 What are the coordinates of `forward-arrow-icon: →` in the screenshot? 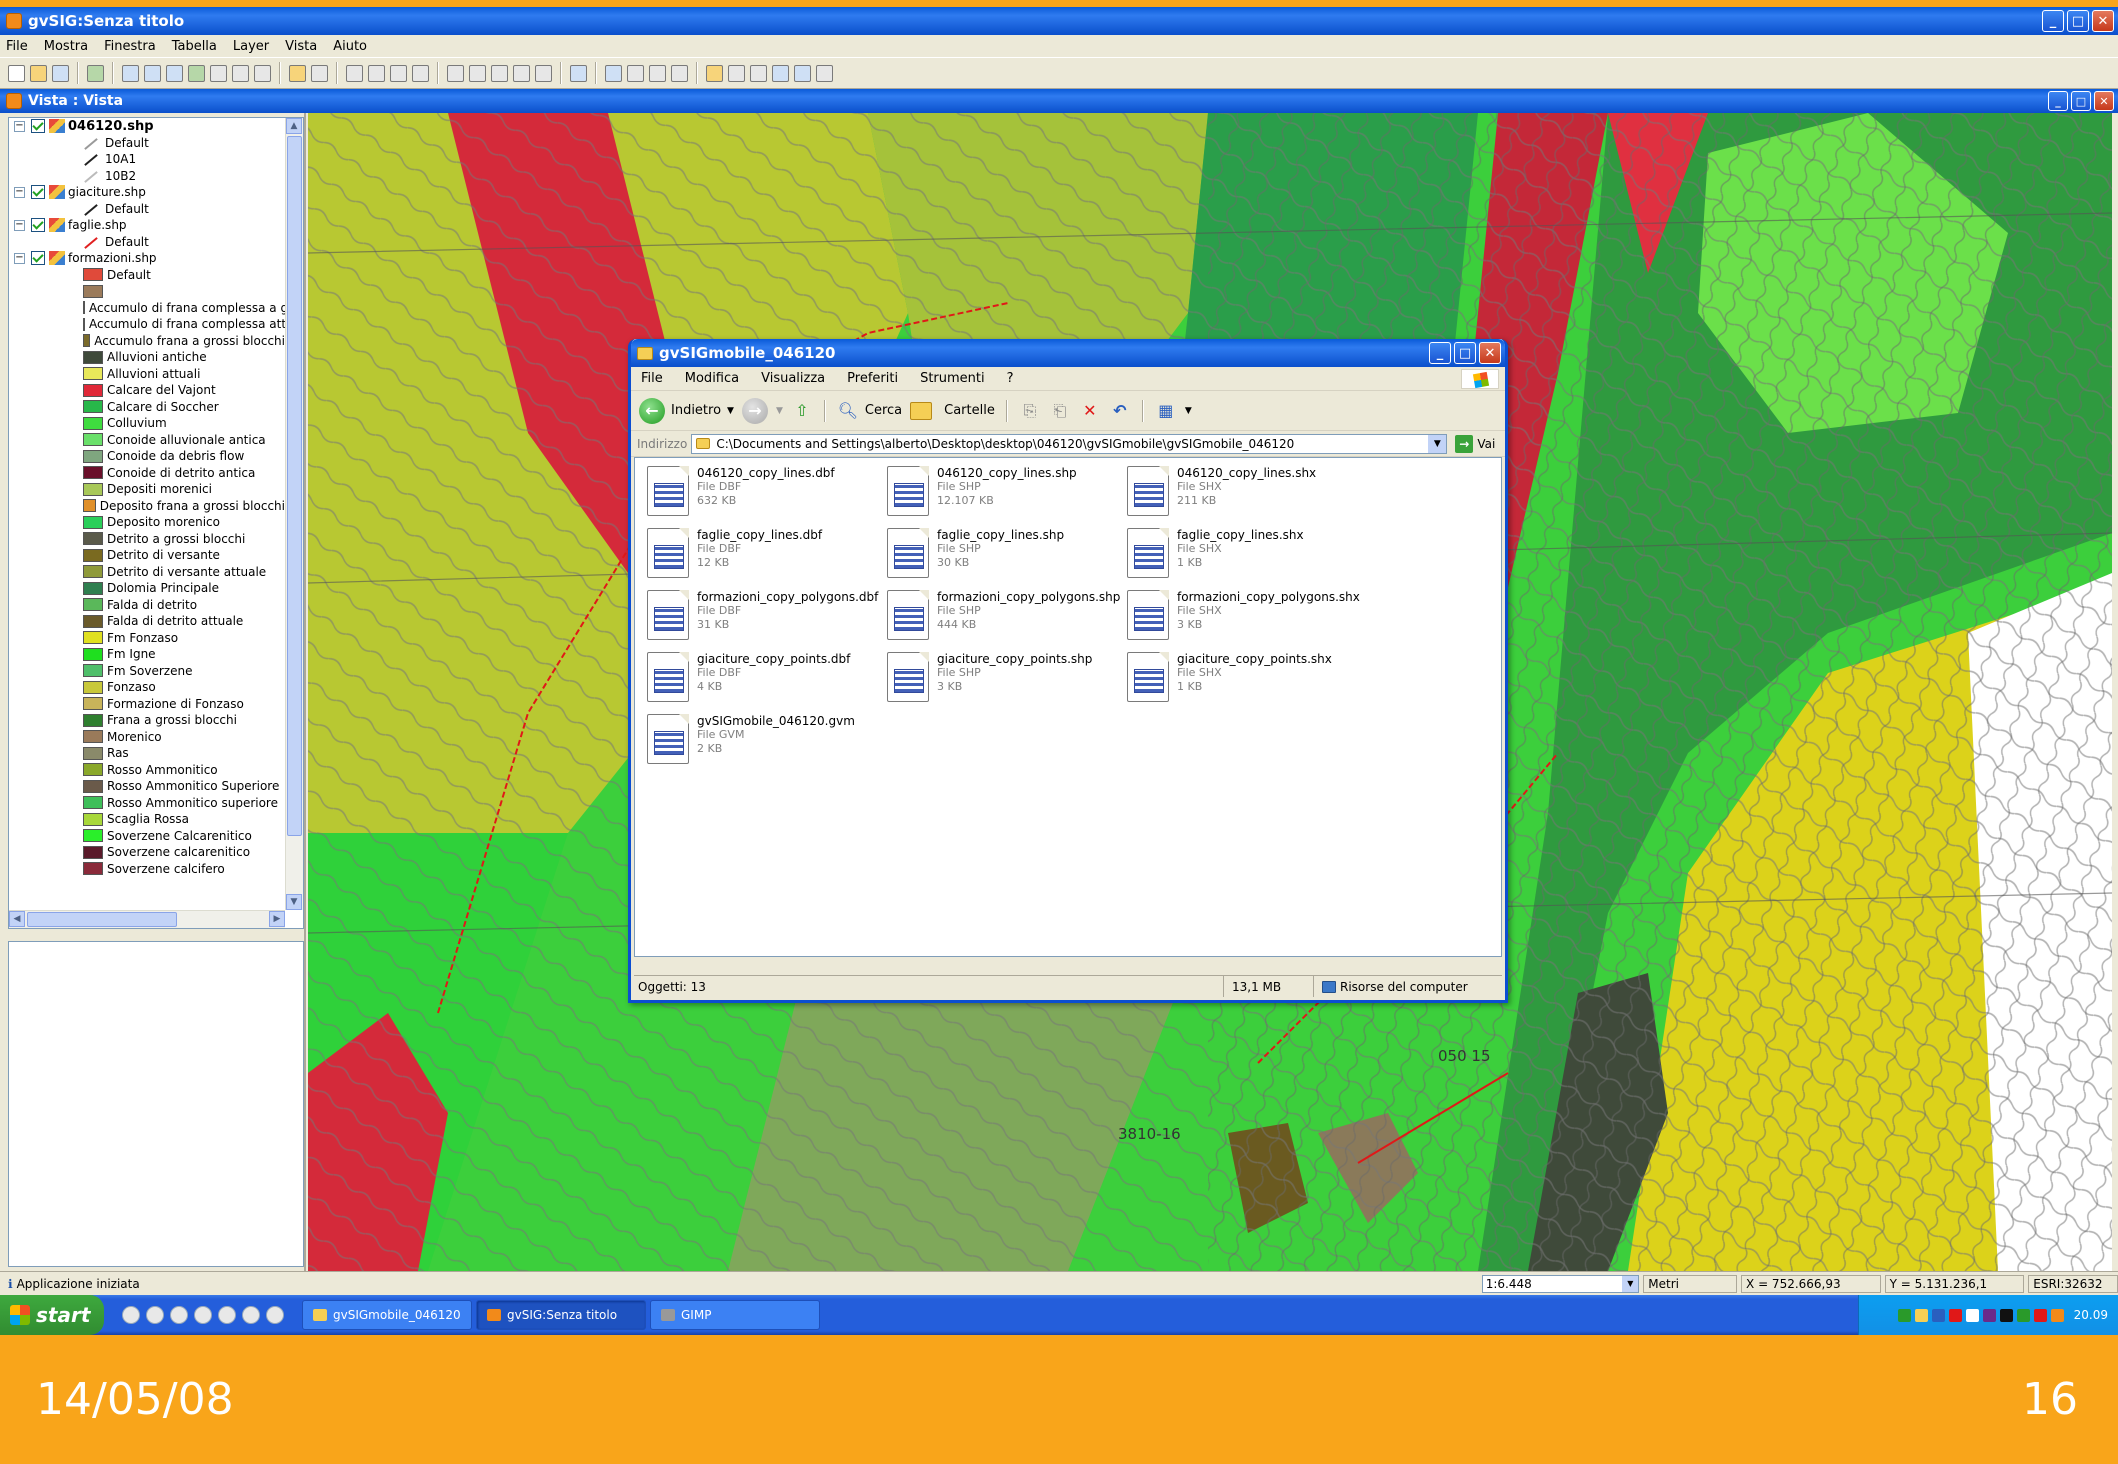 It's located at (754, 410).